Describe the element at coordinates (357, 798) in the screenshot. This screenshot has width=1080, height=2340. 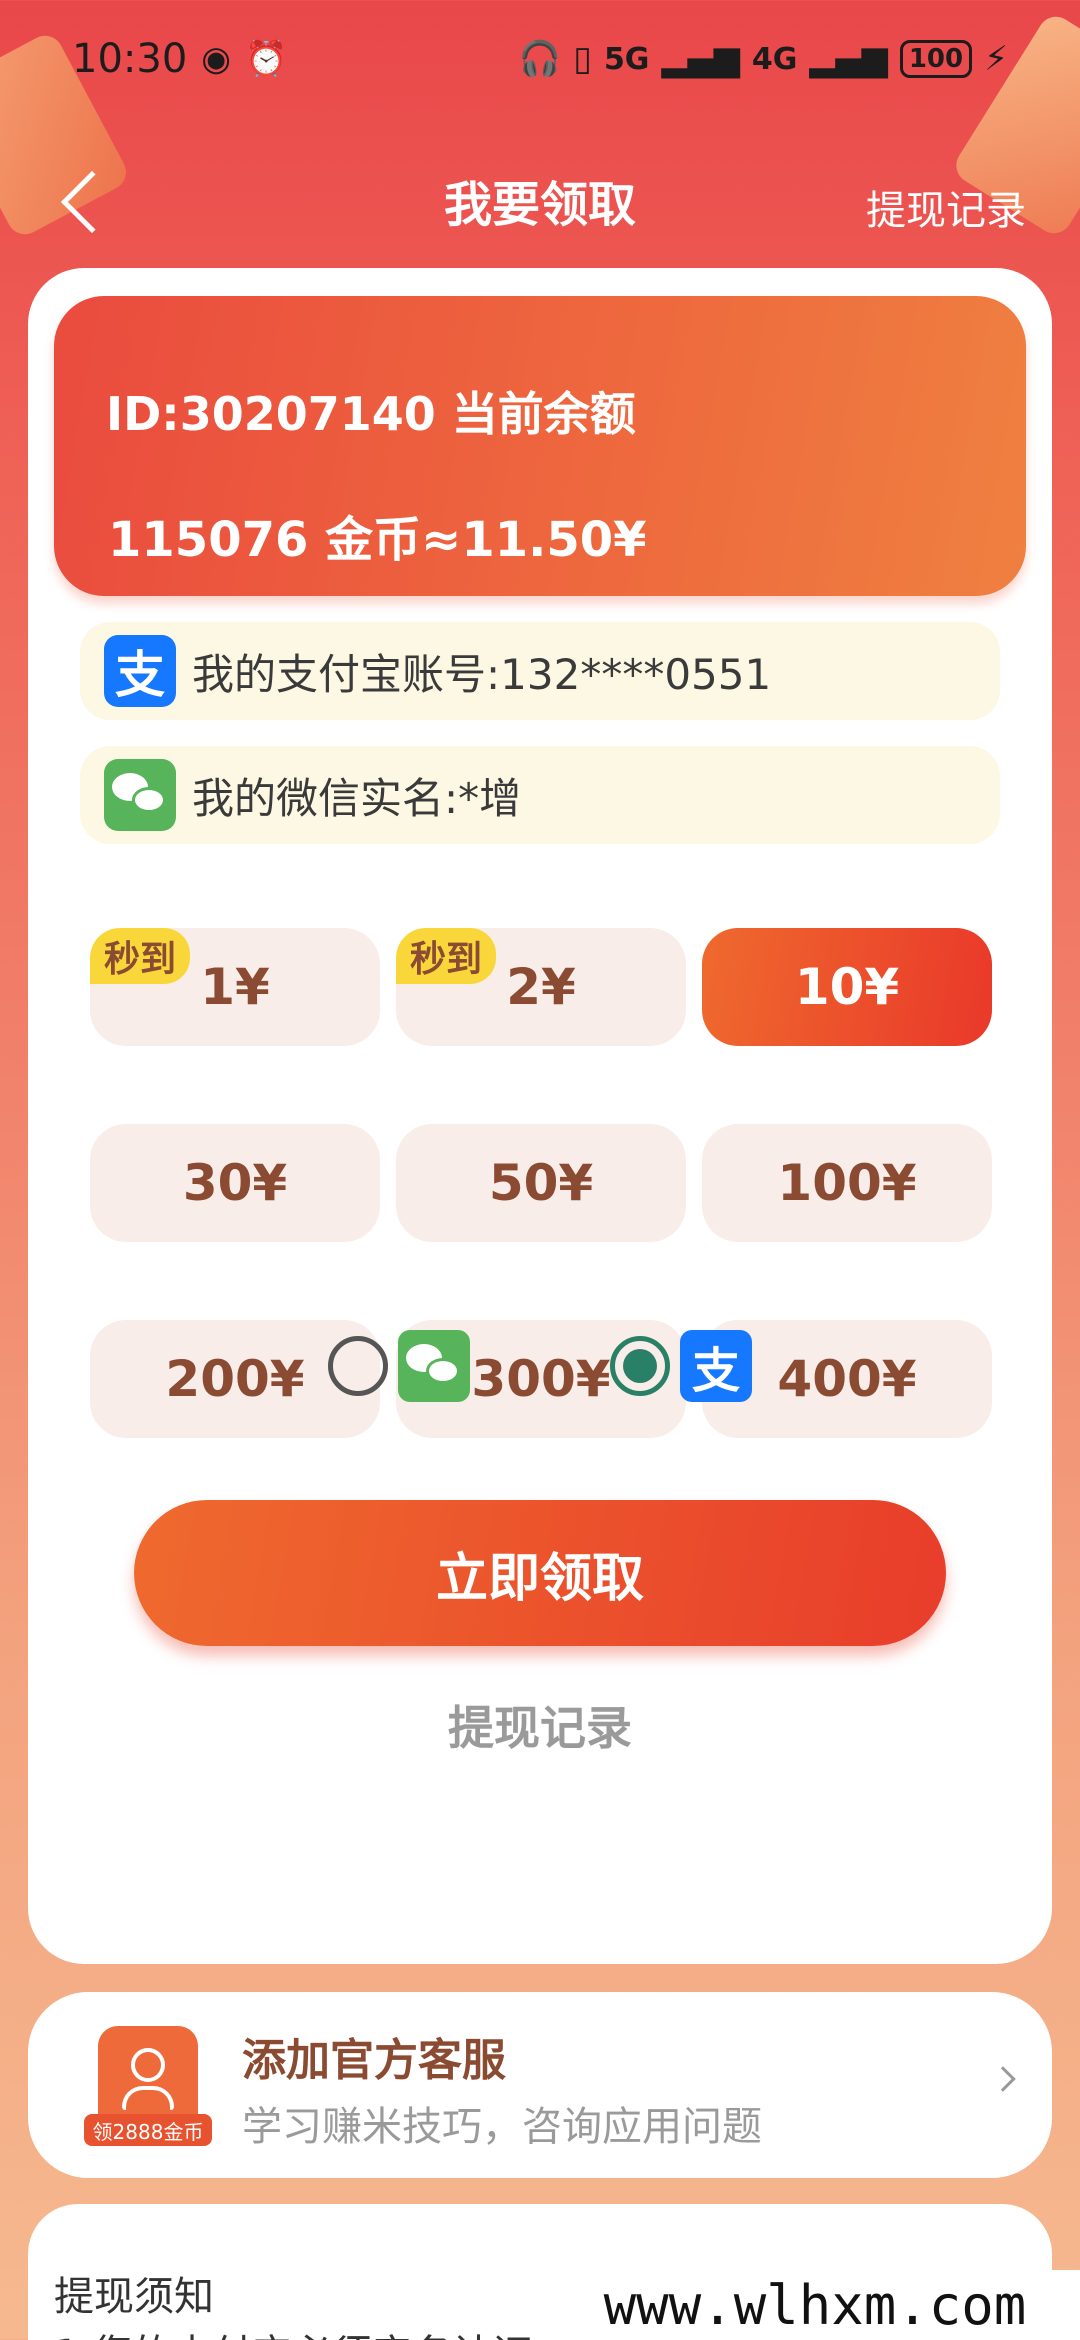
I see `wechat-account-text: 我的微信实名:*增` at that location.